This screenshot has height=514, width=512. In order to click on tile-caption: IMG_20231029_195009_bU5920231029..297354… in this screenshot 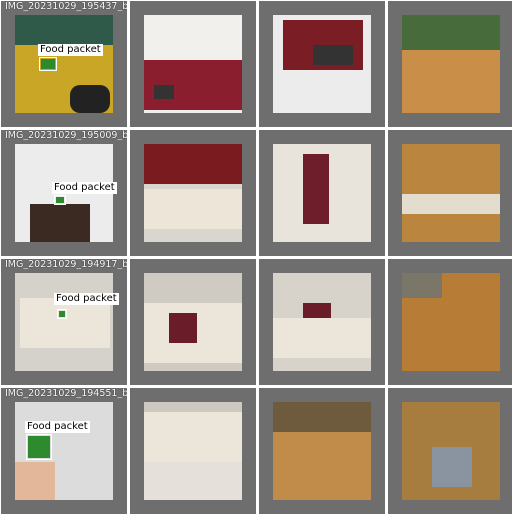, I will do `click(66, 135)`.